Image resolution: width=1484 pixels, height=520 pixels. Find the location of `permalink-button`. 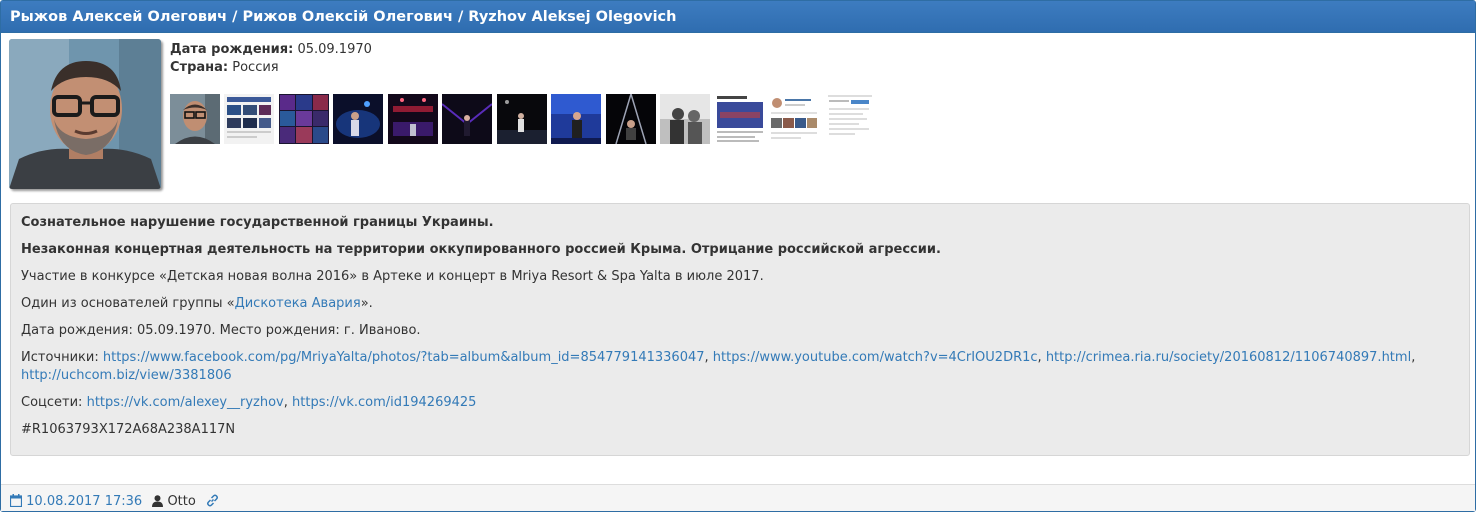

permalink-button is located at coordinates (212, 502).